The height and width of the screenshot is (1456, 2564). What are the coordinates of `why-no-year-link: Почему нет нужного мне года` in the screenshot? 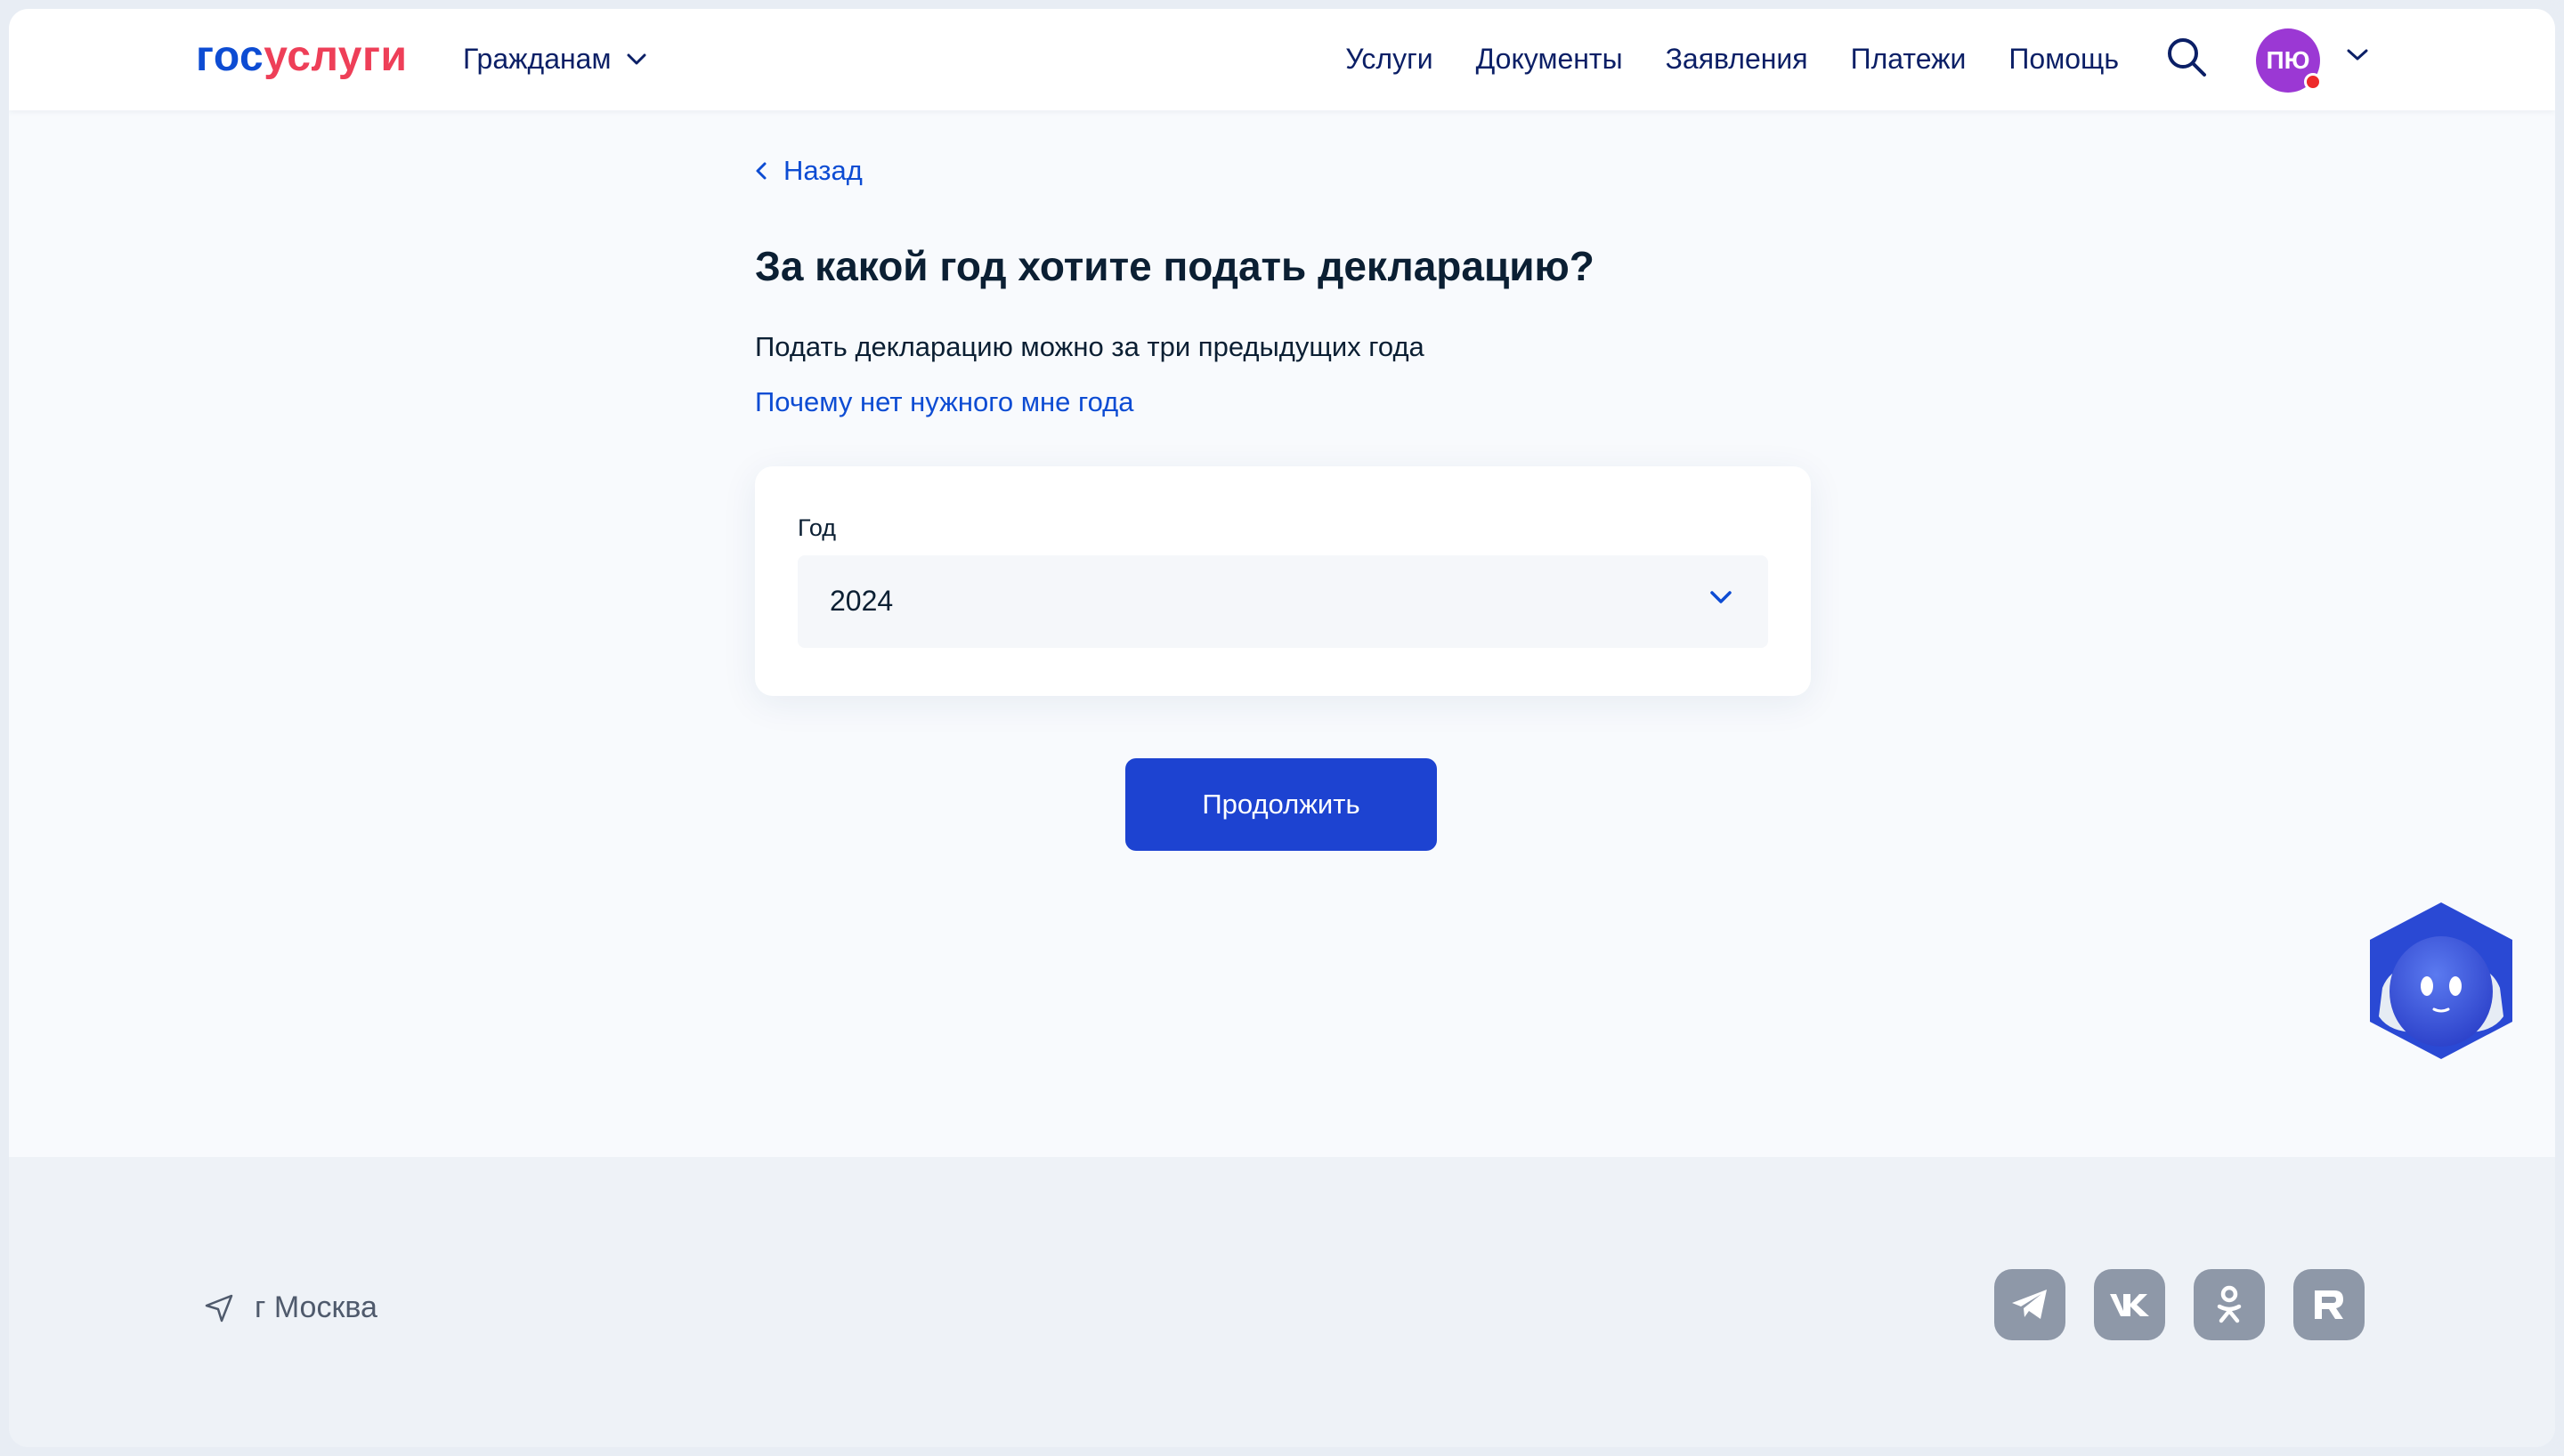 It's located at (944, 402).